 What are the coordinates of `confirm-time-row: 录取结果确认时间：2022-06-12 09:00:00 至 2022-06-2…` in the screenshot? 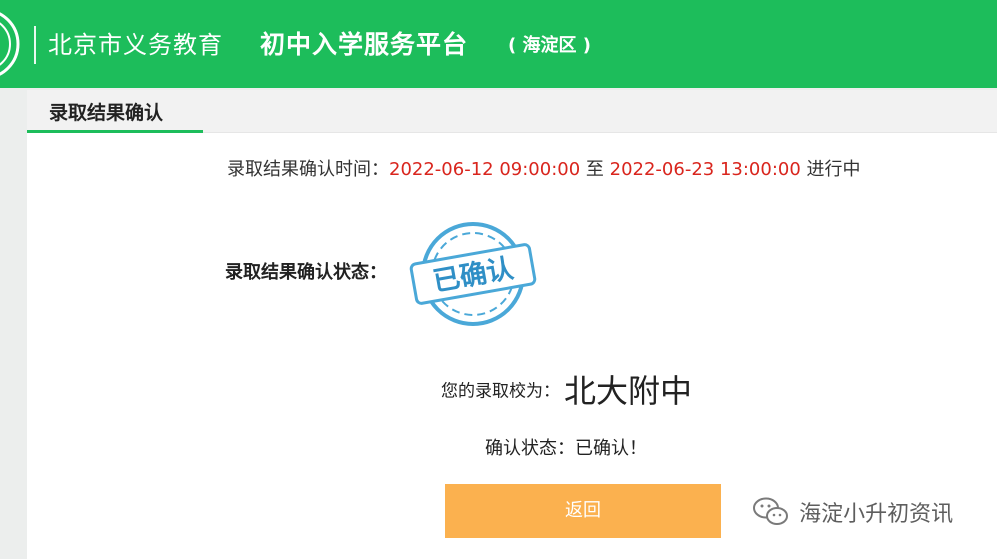 It's located at (544, 170).